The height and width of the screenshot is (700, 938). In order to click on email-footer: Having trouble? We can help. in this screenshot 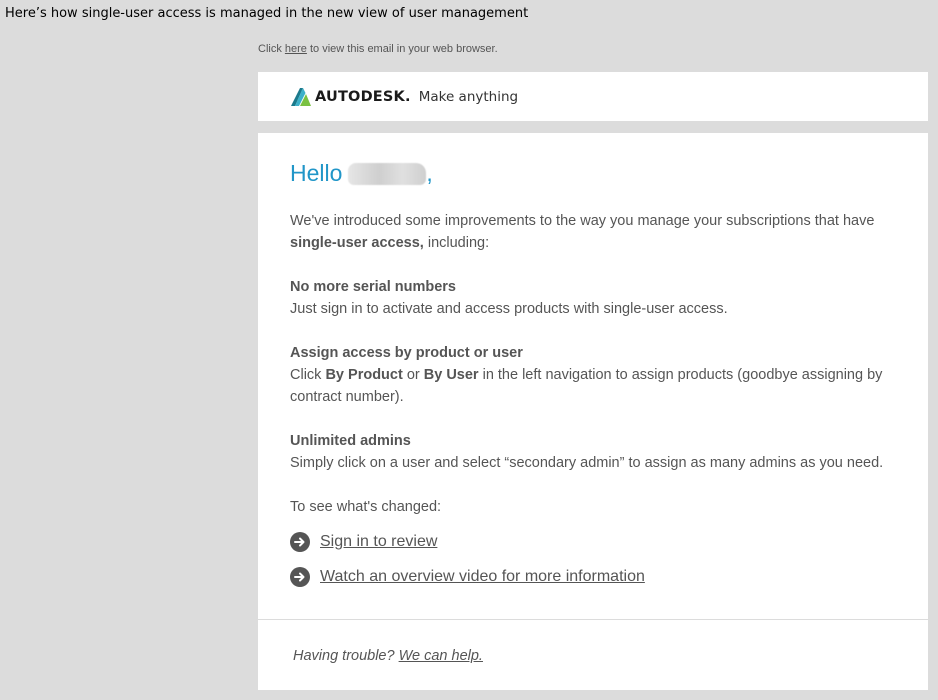, I will do `click(593, 655)`.